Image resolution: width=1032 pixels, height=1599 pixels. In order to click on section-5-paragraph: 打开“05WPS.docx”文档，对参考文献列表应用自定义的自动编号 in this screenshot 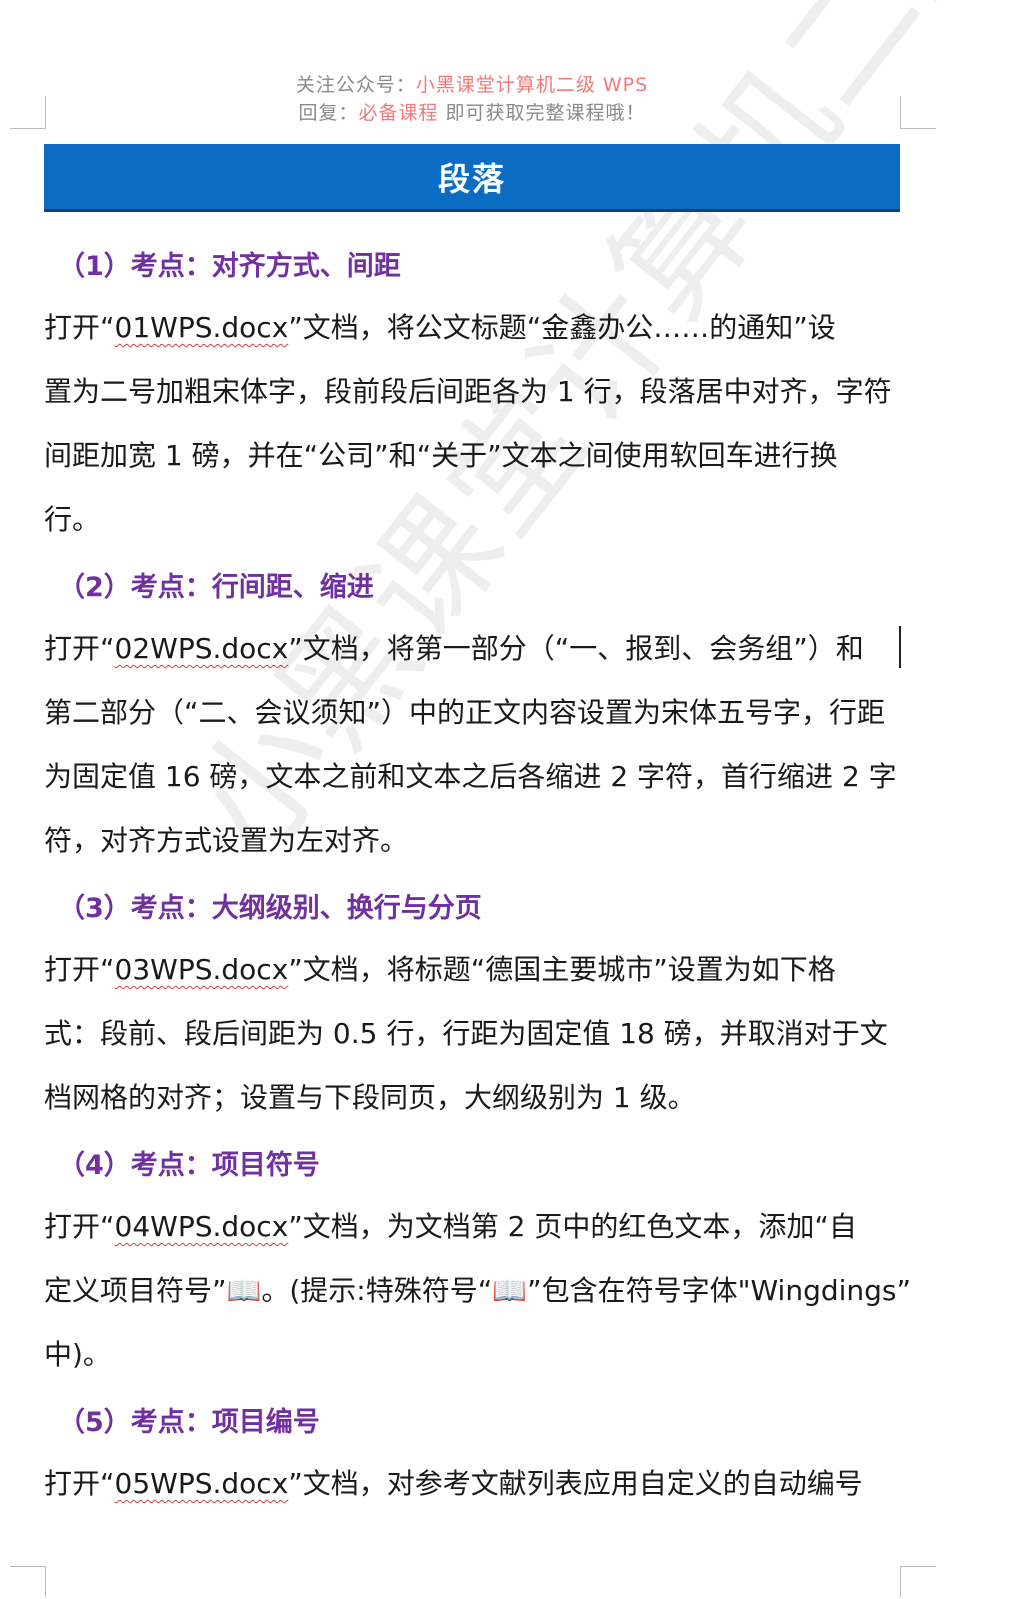, I will do `click(474, 1484)`.